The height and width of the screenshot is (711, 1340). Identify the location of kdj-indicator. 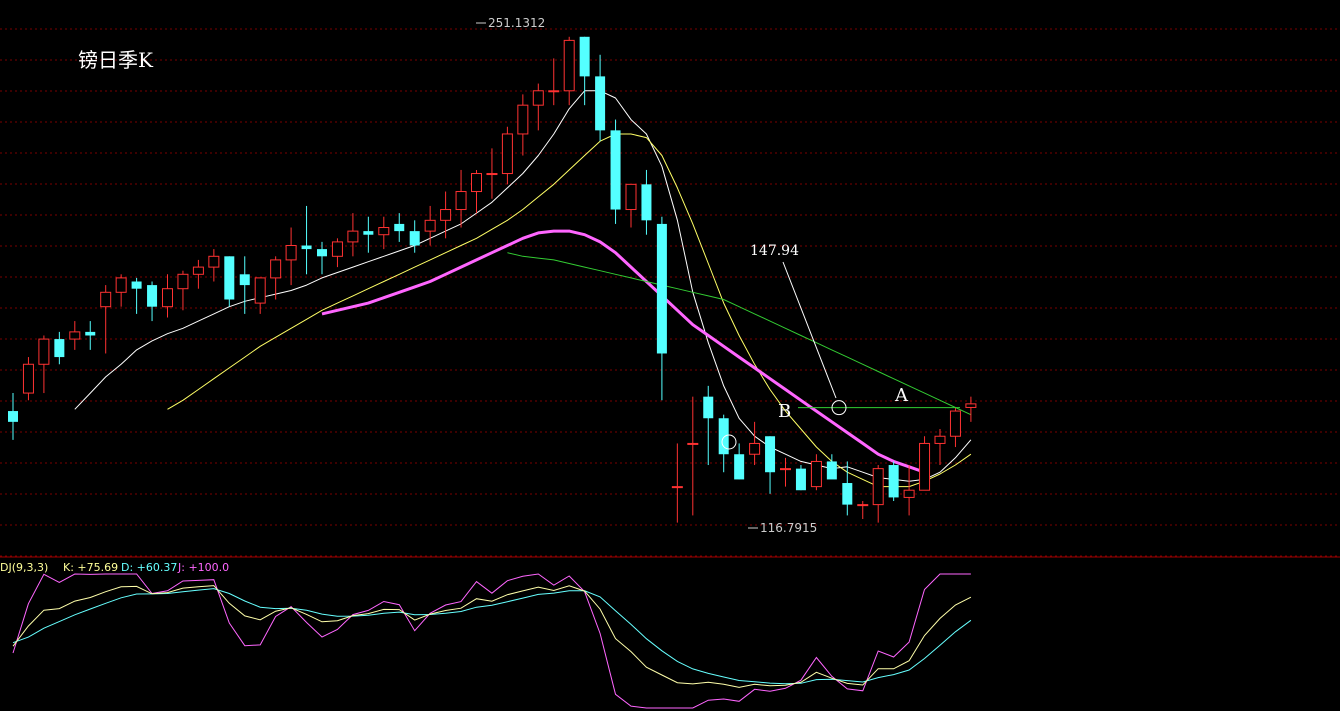
(492, 641).